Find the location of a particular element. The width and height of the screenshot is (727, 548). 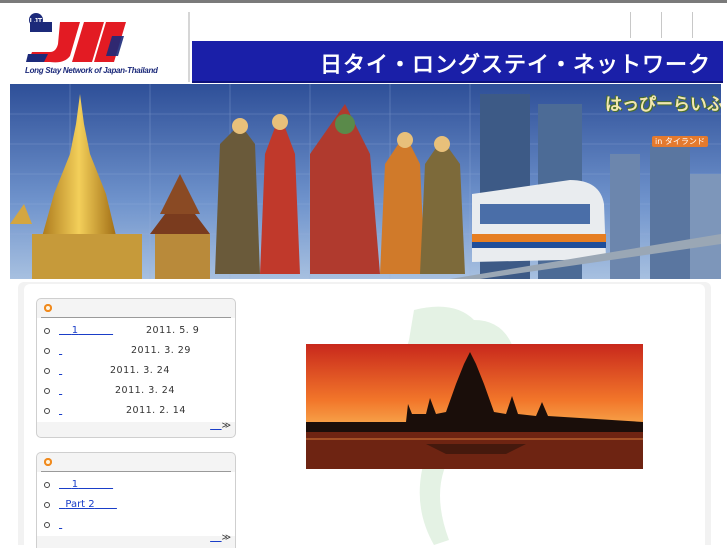

info-link-text: Part 2 is located at coordinates (80, 504).